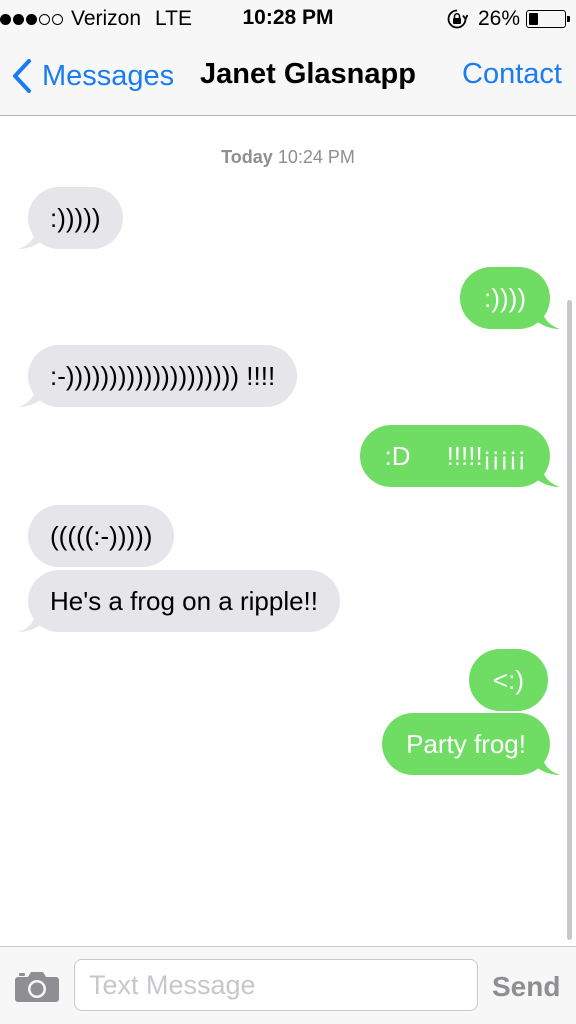  I want to click on message-input, so click(276, 985).